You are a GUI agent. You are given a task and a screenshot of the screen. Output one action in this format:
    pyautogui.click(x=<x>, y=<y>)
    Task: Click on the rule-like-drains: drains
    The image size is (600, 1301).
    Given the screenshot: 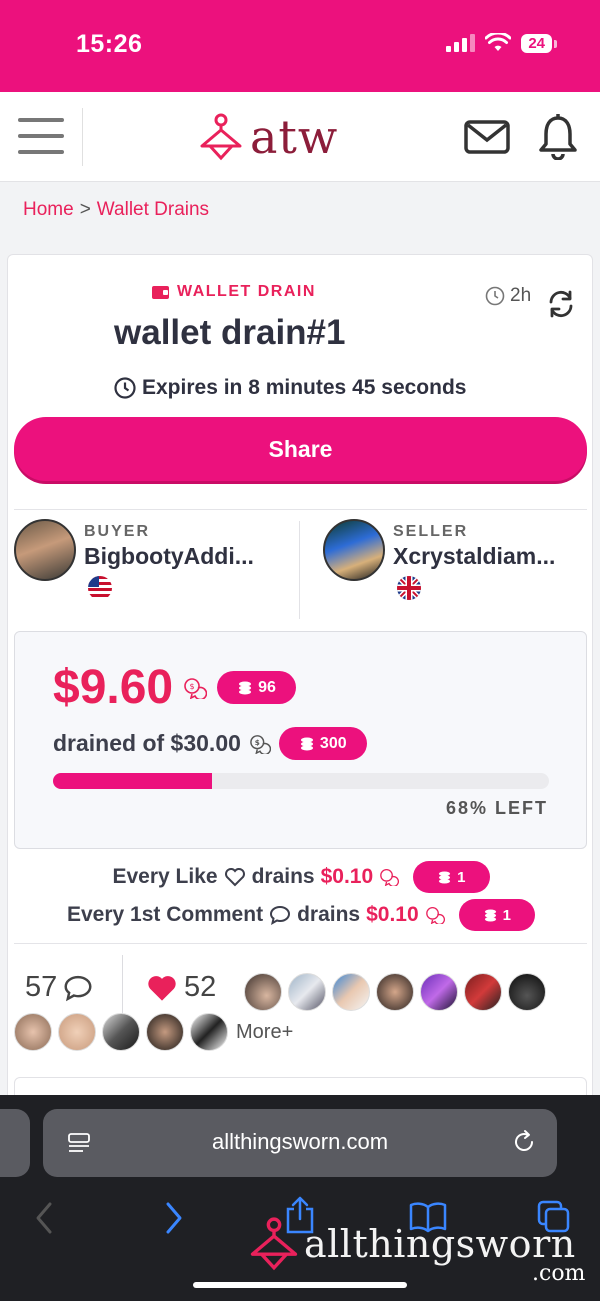 What is the action you would take?
    pyautogui.click(x=283, y=876)
    